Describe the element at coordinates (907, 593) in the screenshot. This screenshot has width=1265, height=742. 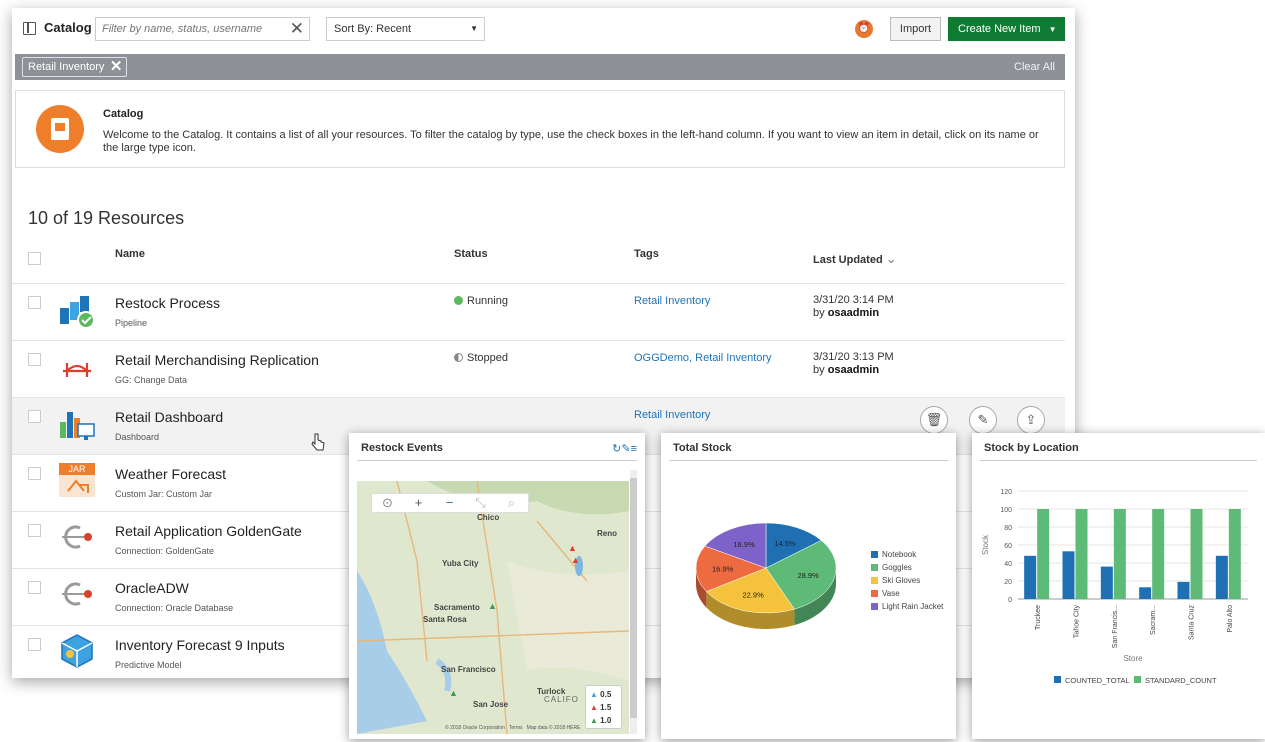
I see `legend-item: Vase` at that location.